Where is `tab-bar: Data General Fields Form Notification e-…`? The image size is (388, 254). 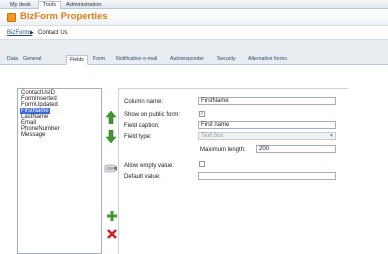
tab-bar: Data General Fields Form Notification e-… is located at coordinates (194, 60).